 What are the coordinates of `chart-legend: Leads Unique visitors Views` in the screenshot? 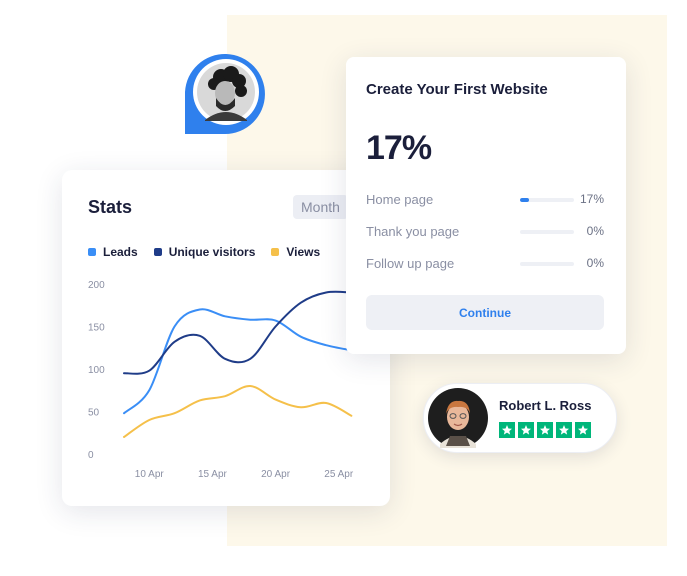 It's located at (204, 252).